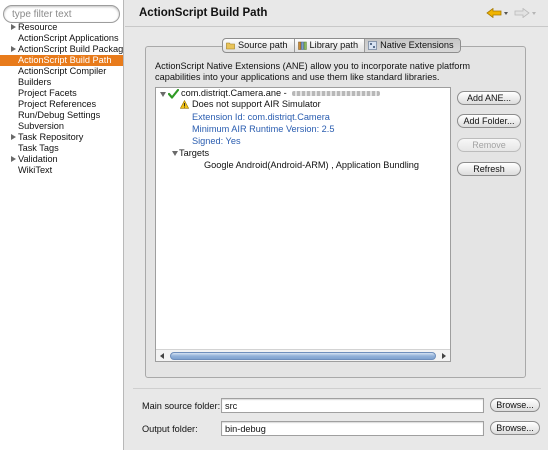 The image size is (548, 450). I want to click on output-folder-field, so click(352, 428).